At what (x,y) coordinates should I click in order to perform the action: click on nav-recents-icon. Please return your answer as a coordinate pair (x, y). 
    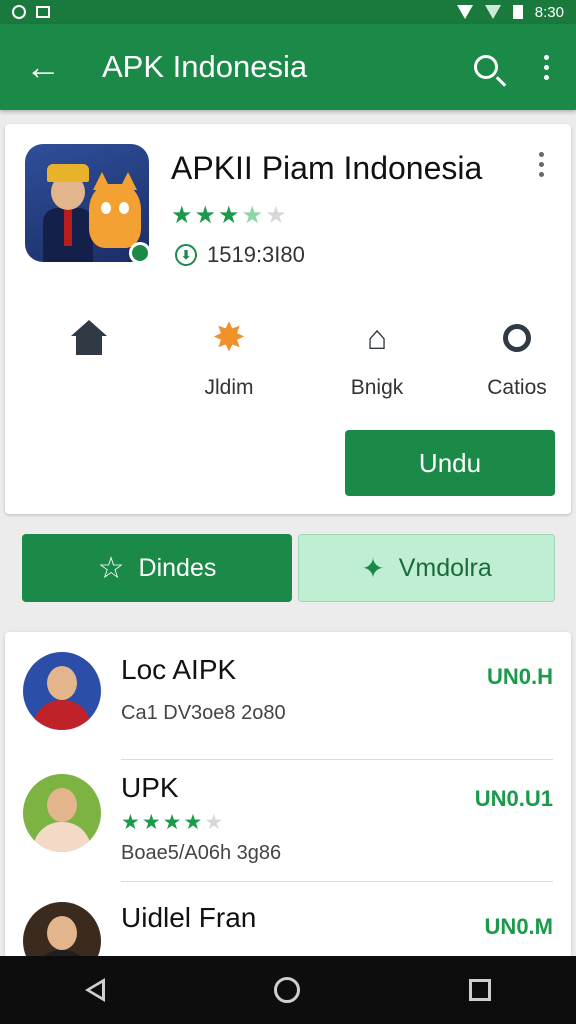
    Looking at the image, I should click on (480, 990).